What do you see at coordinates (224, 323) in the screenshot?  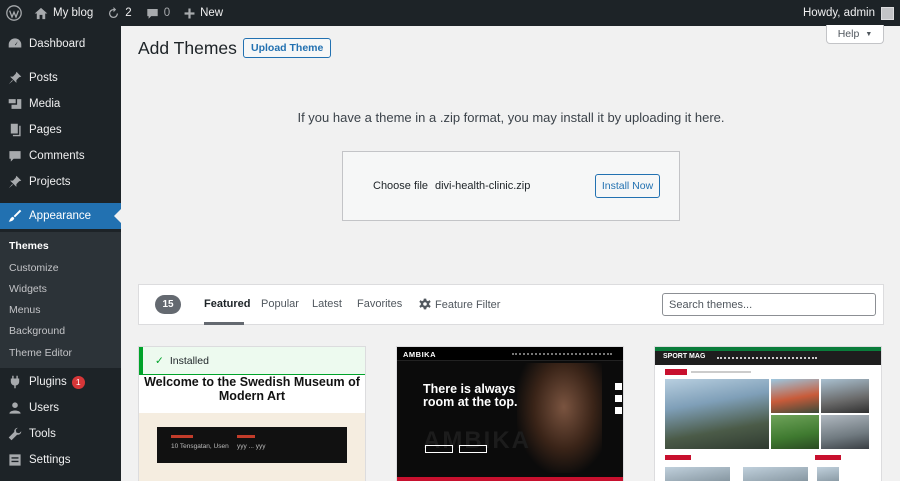 I see `active-tab-indicator` at bounding box center [224, 323].